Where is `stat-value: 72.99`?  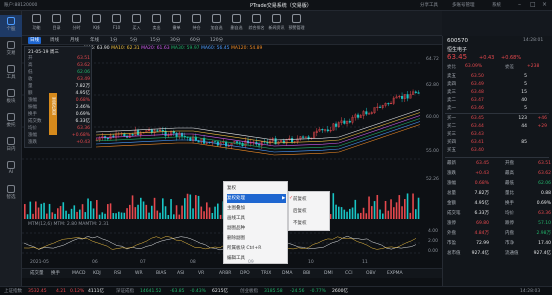 stat-value: 72.99 is located at coordinates (482, 243).